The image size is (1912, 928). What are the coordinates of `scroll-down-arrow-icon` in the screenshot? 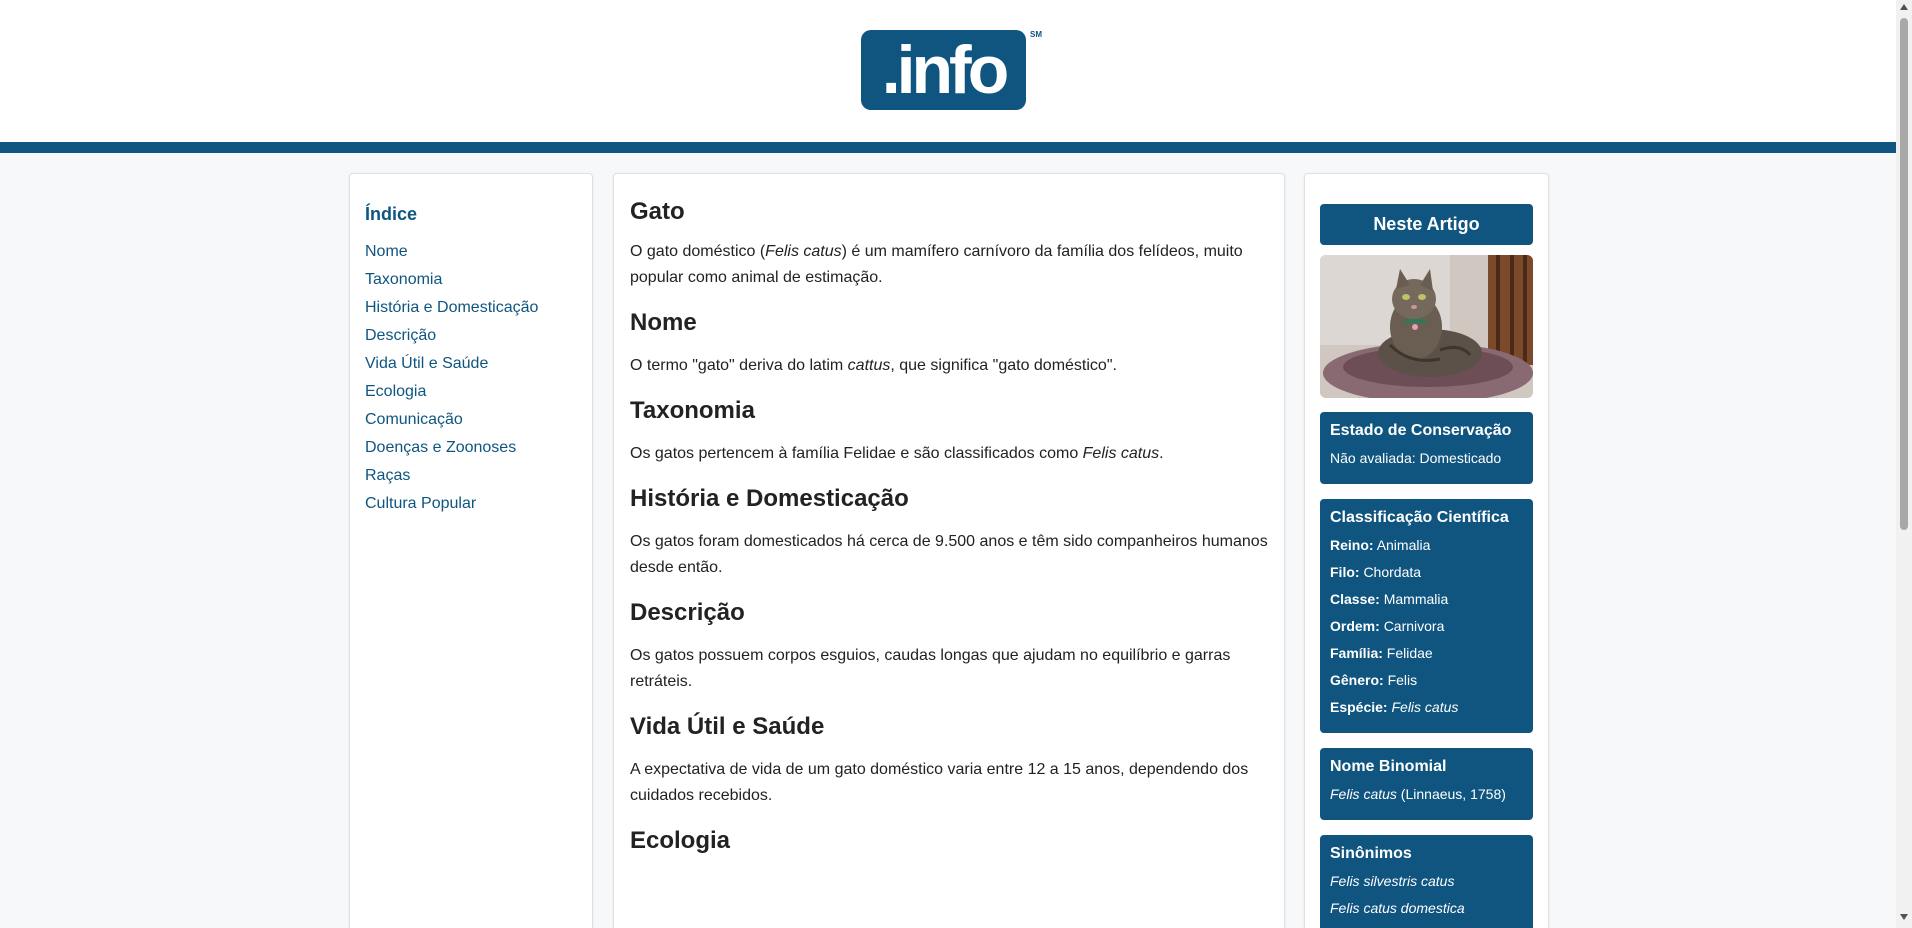 It's located at (1904, 917).